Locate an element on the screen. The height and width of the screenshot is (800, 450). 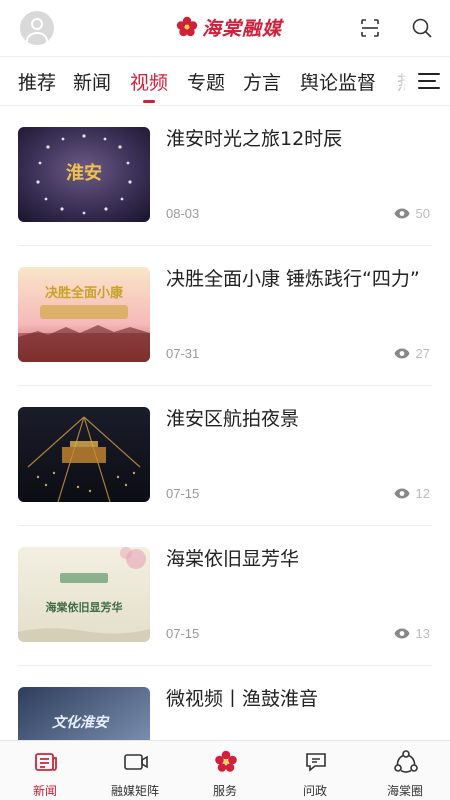
tab-dialect: 方言 is located at coordinates (262, 81).